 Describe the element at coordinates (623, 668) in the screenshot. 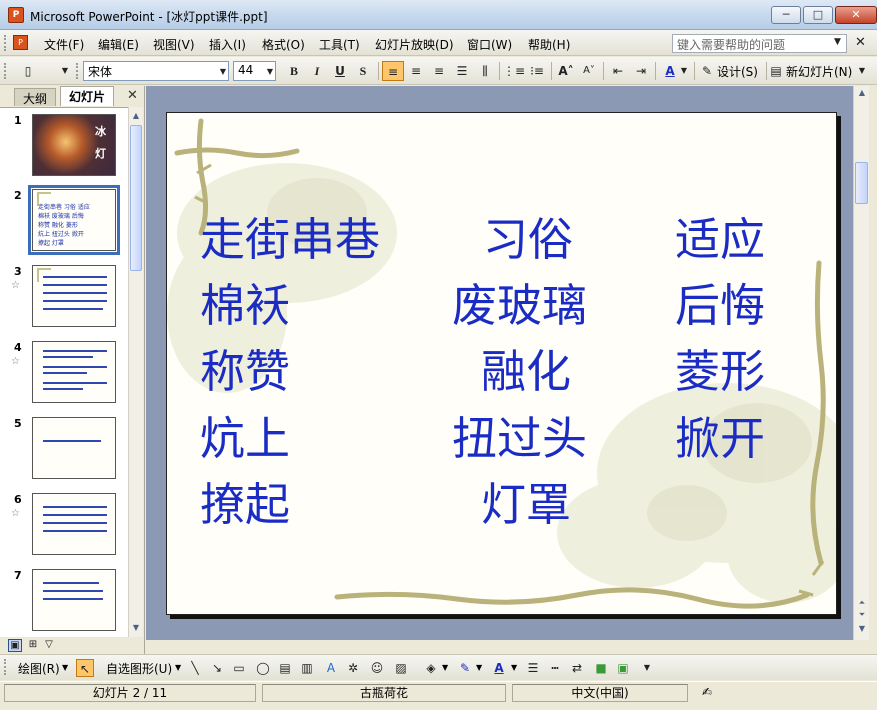

I see `3d-style-icon: ▣` at that location.